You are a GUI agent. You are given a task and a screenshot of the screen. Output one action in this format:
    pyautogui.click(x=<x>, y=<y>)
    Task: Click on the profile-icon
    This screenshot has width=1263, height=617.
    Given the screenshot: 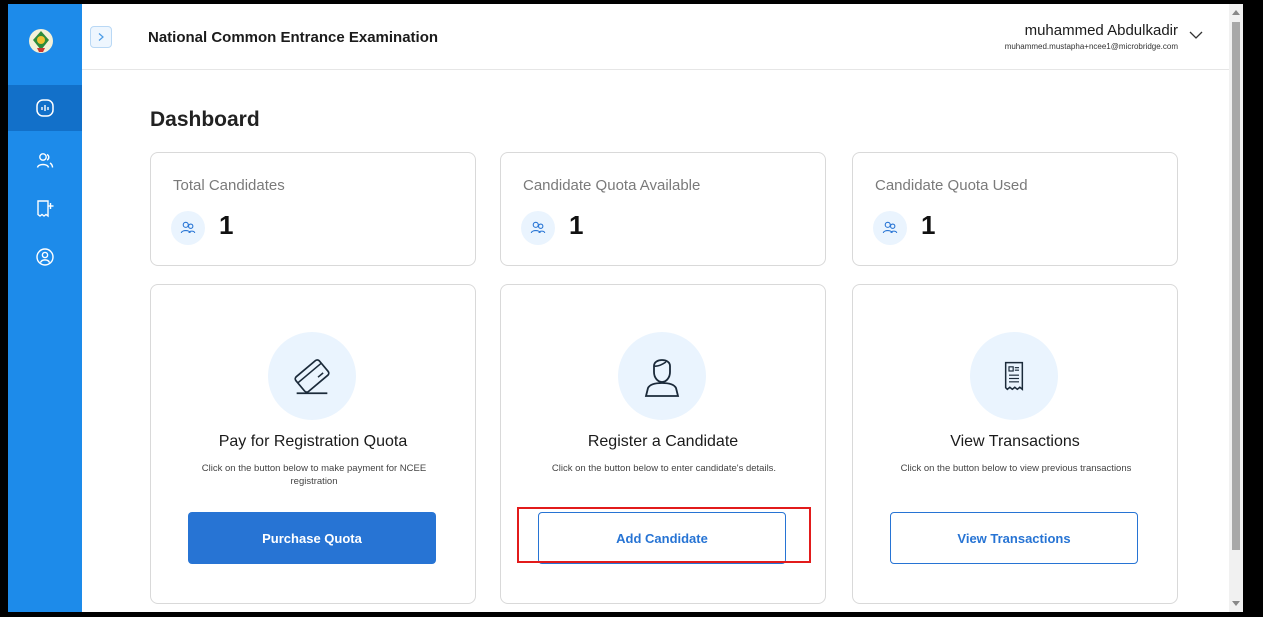 What is the action you would take?
    pyautogui.click(x=45, y=257)
    